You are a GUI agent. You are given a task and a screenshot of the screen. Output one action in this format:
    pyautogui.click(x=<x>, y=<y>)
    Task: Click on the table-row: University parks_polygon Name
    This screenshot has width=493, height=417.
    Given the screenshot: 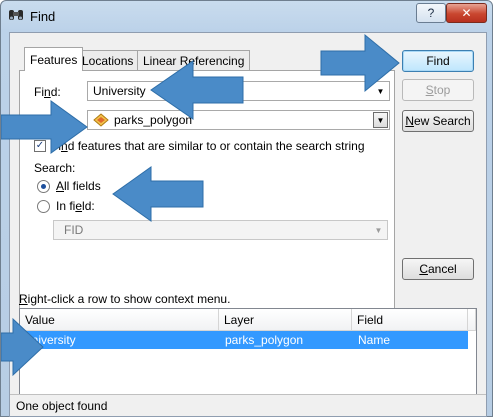 What is the action you would take?
    pyautogui.click(x=244, y=340)
    